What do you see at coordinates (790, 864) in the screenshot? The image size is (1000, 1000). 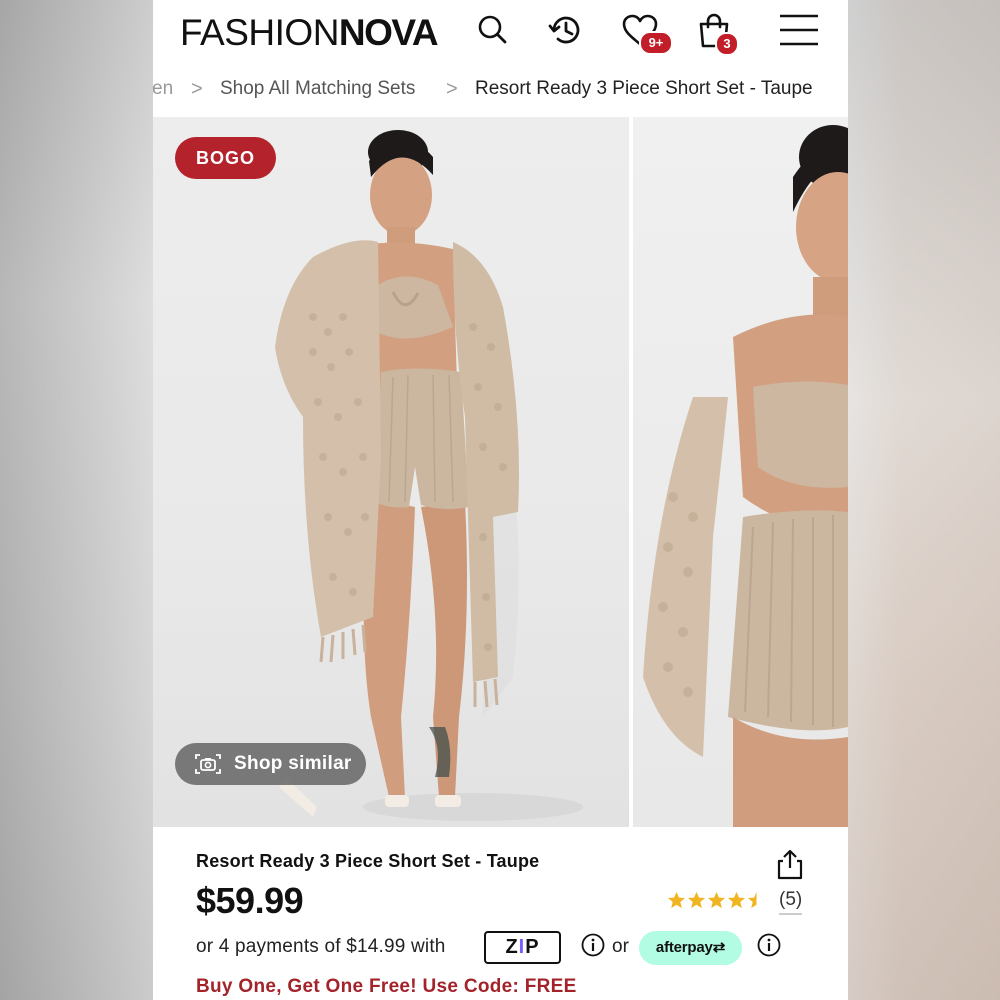 I see `share-icon` at bounding box center [790, 864].